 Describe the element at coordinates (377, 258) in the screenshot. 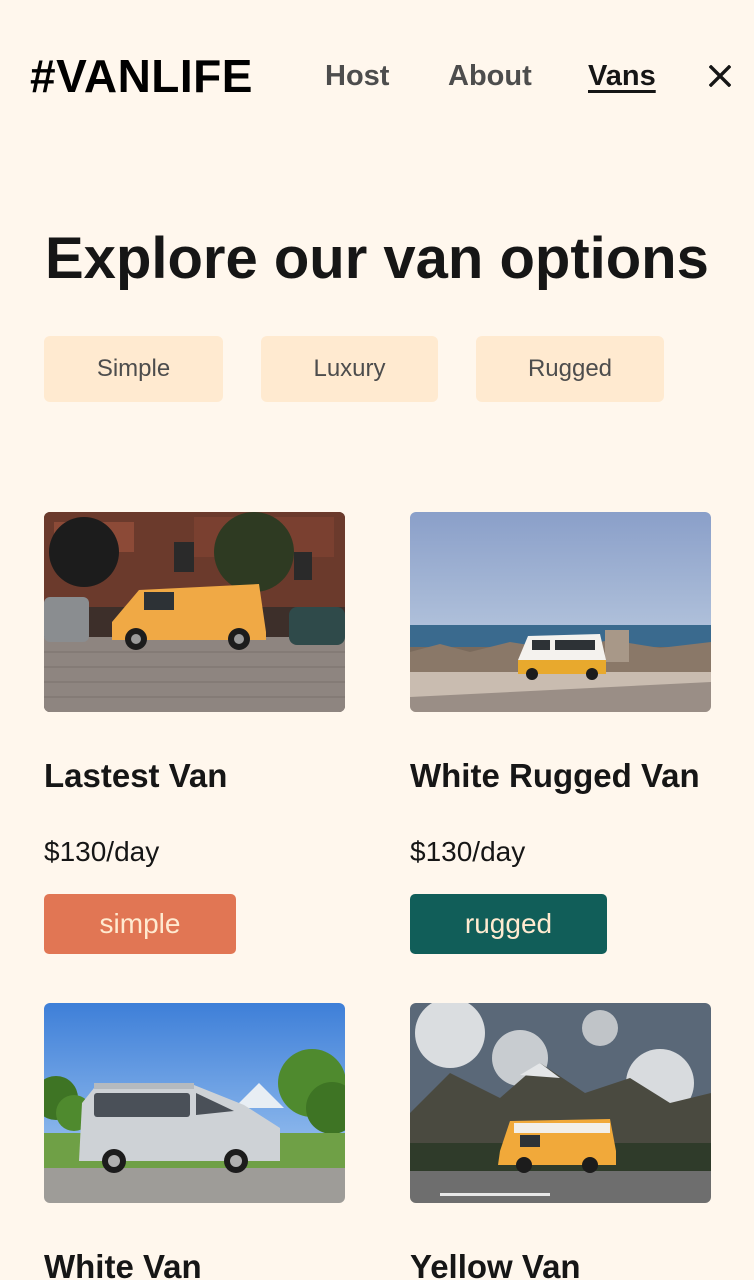

I see `page-title: Explore our van options` at that location.